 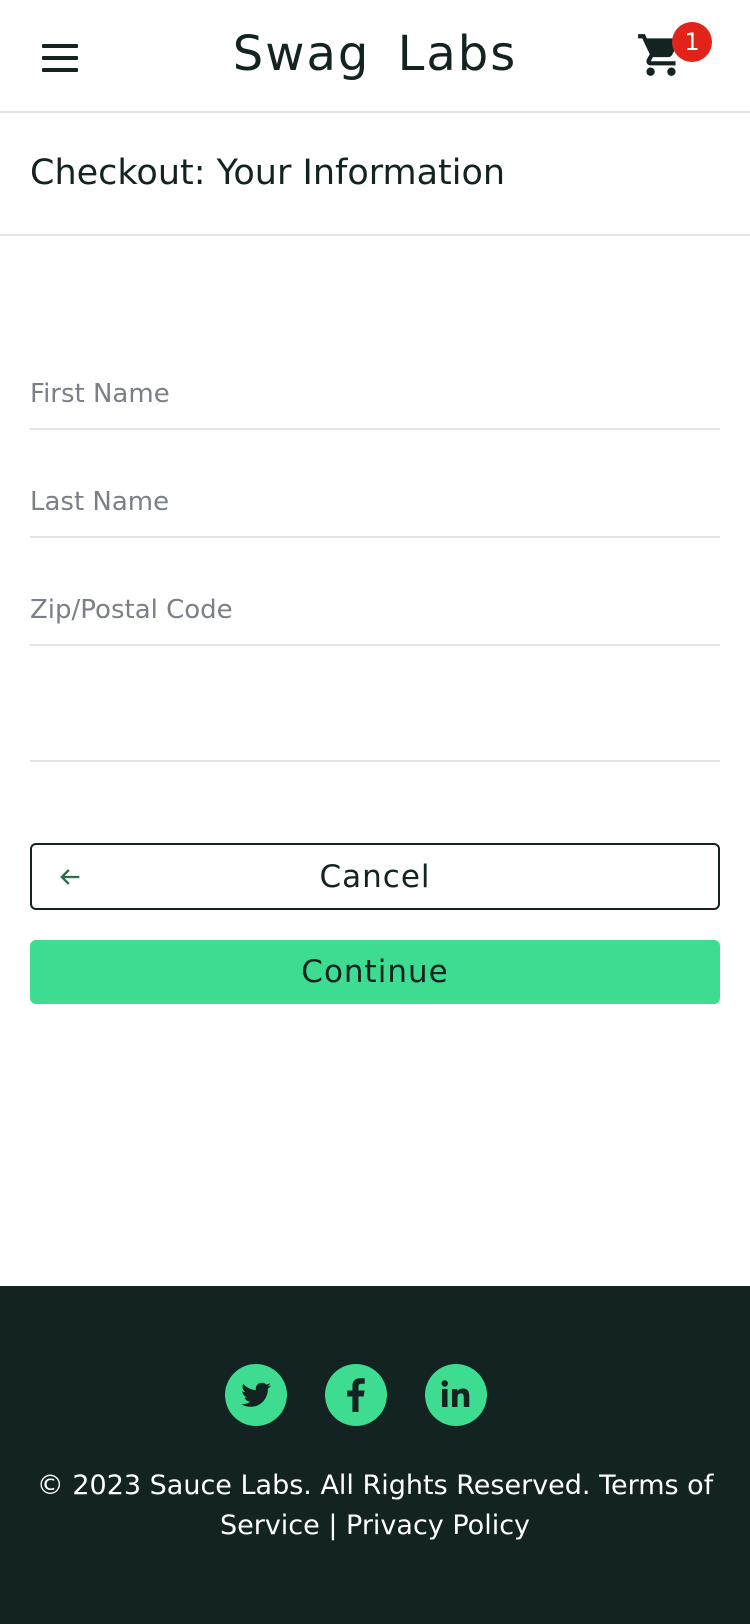 I want to click on facebook-link, so click(x=356, y=1395).